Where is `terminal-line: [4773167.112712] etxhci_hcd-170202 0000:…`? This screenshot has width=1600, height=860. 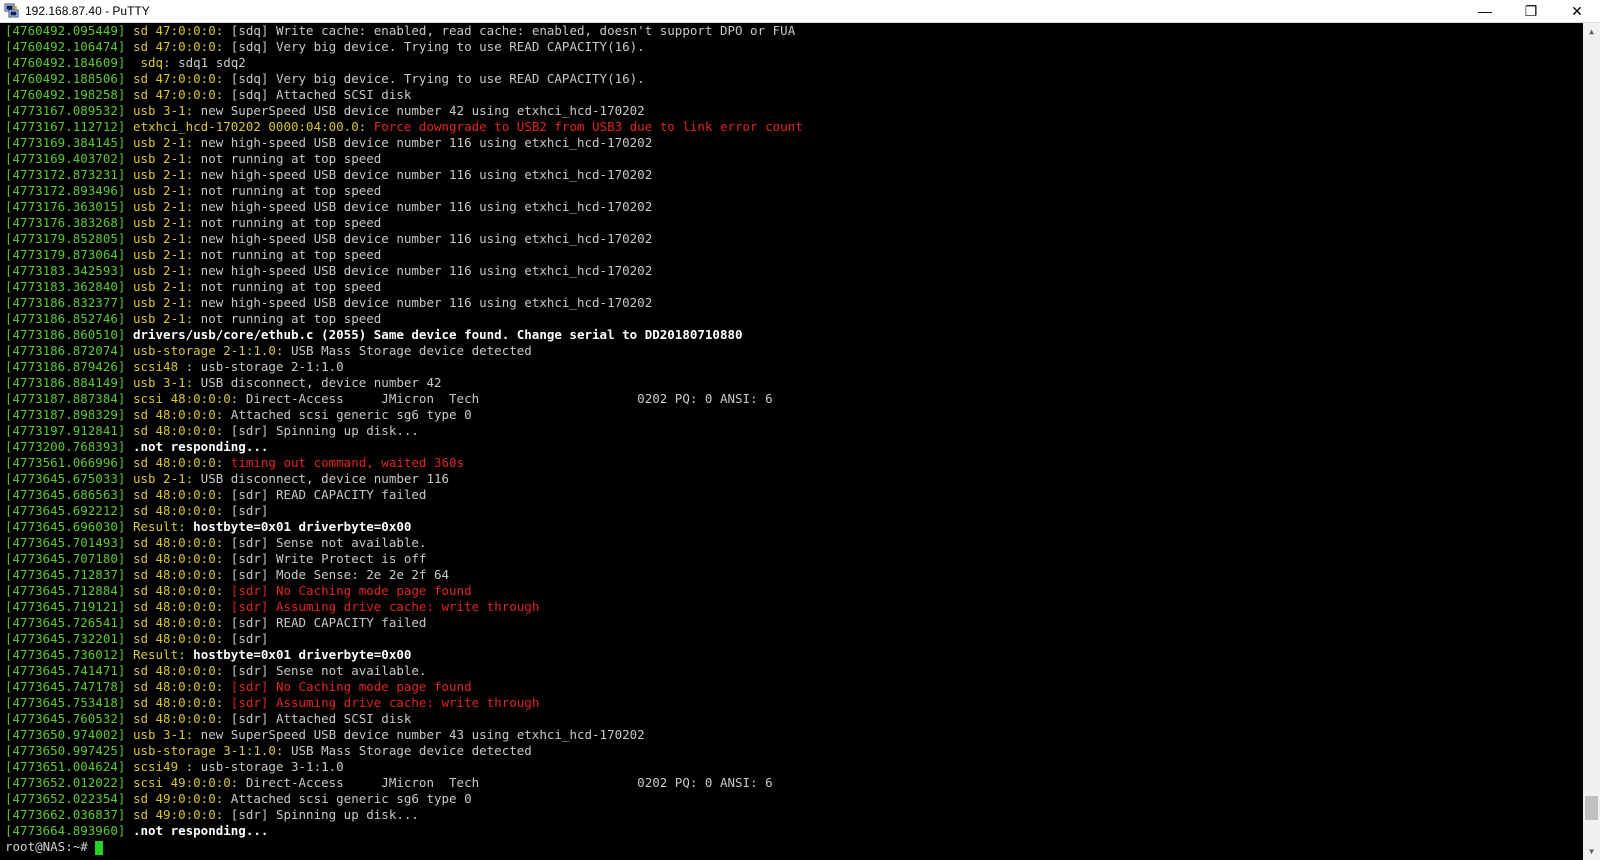
terminal-line: [4773167.112712] etxhci_hcd-170202 0000:… is located at coordinates (791, 127).